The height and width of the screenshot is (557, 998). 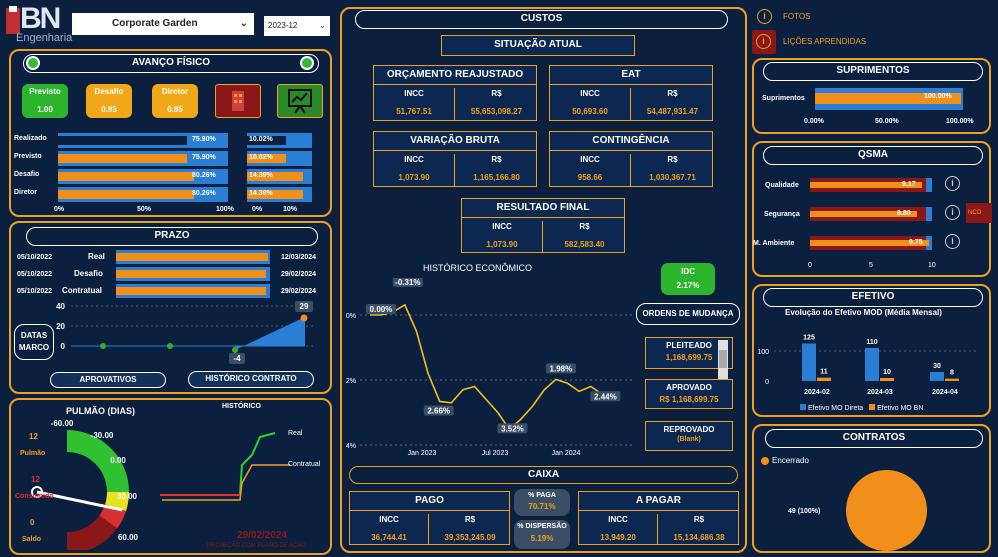 I want to click on legend-square-direta, so click(x=803, y=407).